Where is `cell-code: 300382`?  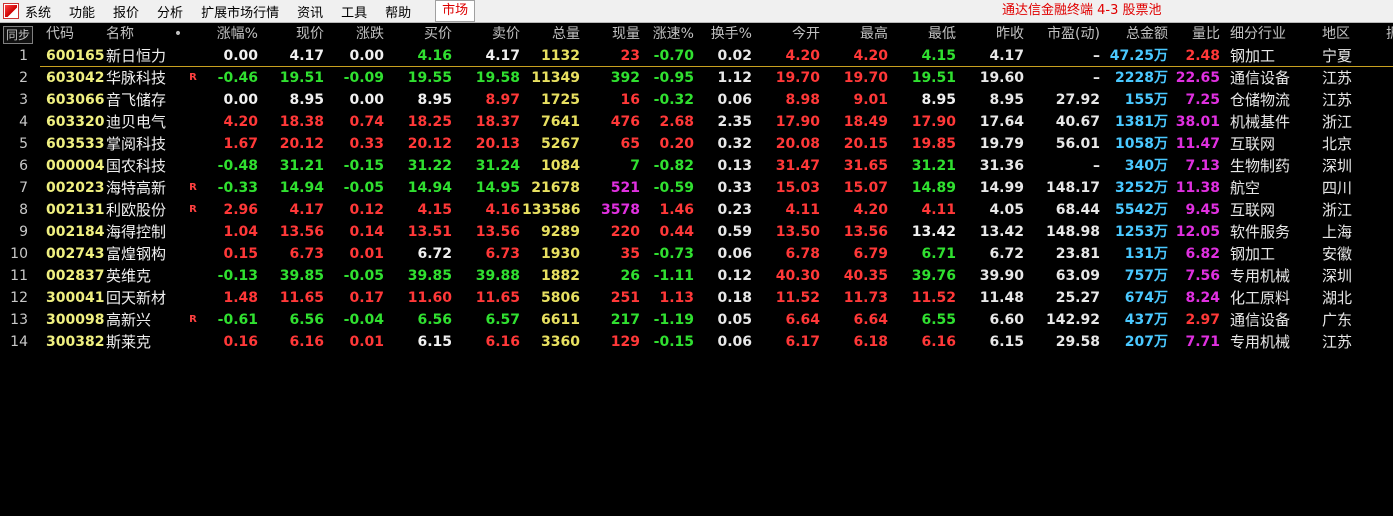
cell-code: 300382 is located at coordinates (75, 342).